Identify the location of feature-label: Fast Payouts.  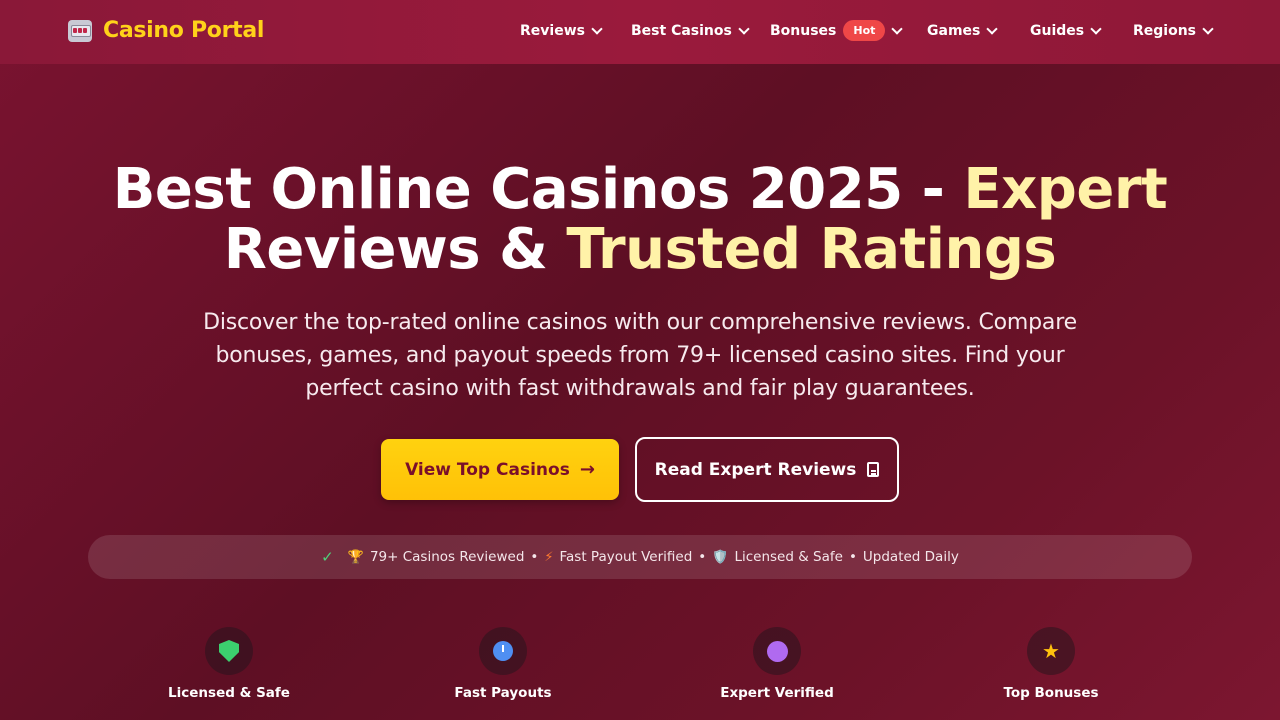
(503, 693).